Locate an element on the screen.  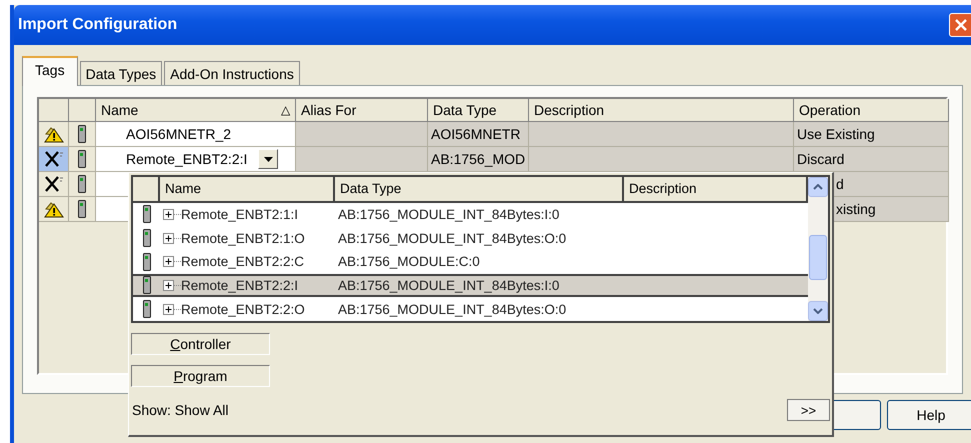
tag-name: Remote_ENBT2:2:O is located at coordinates (243, 309).